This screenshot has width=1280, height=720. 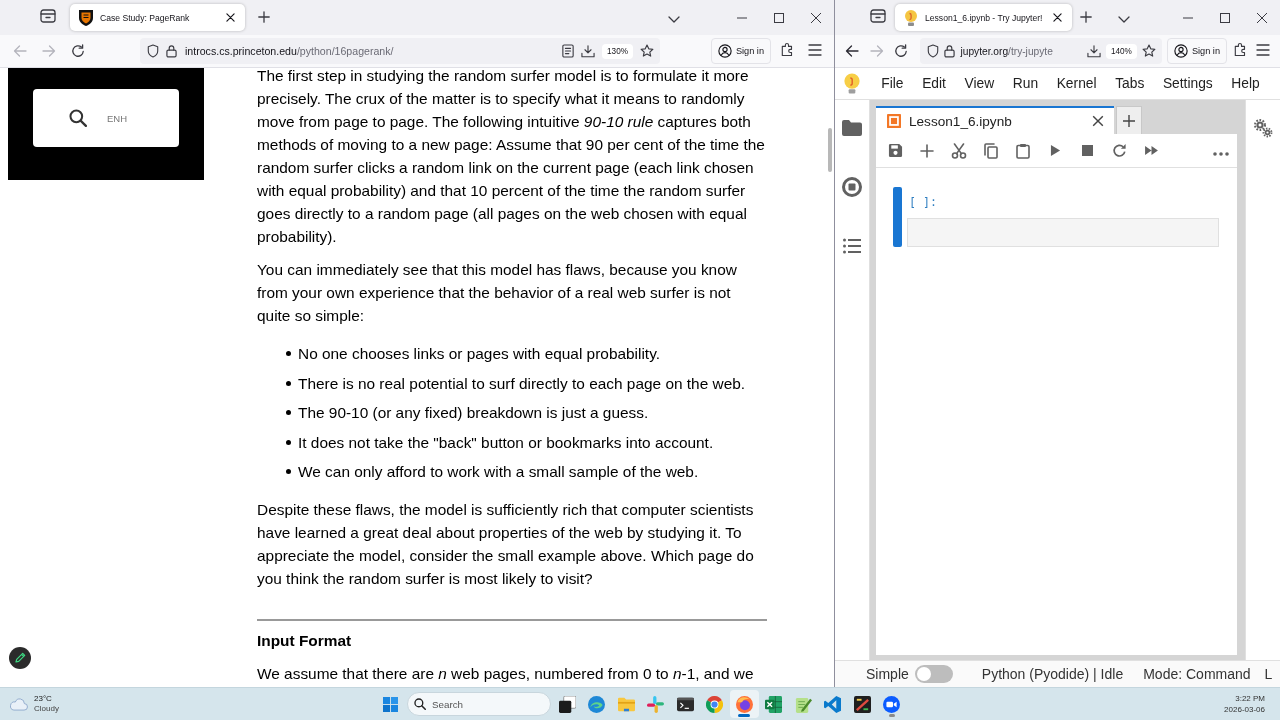 What do you see at coordinates (1076, 83) in the screenshot?
I see `menu-item: Kernel` at bounding box center [1076, 83].